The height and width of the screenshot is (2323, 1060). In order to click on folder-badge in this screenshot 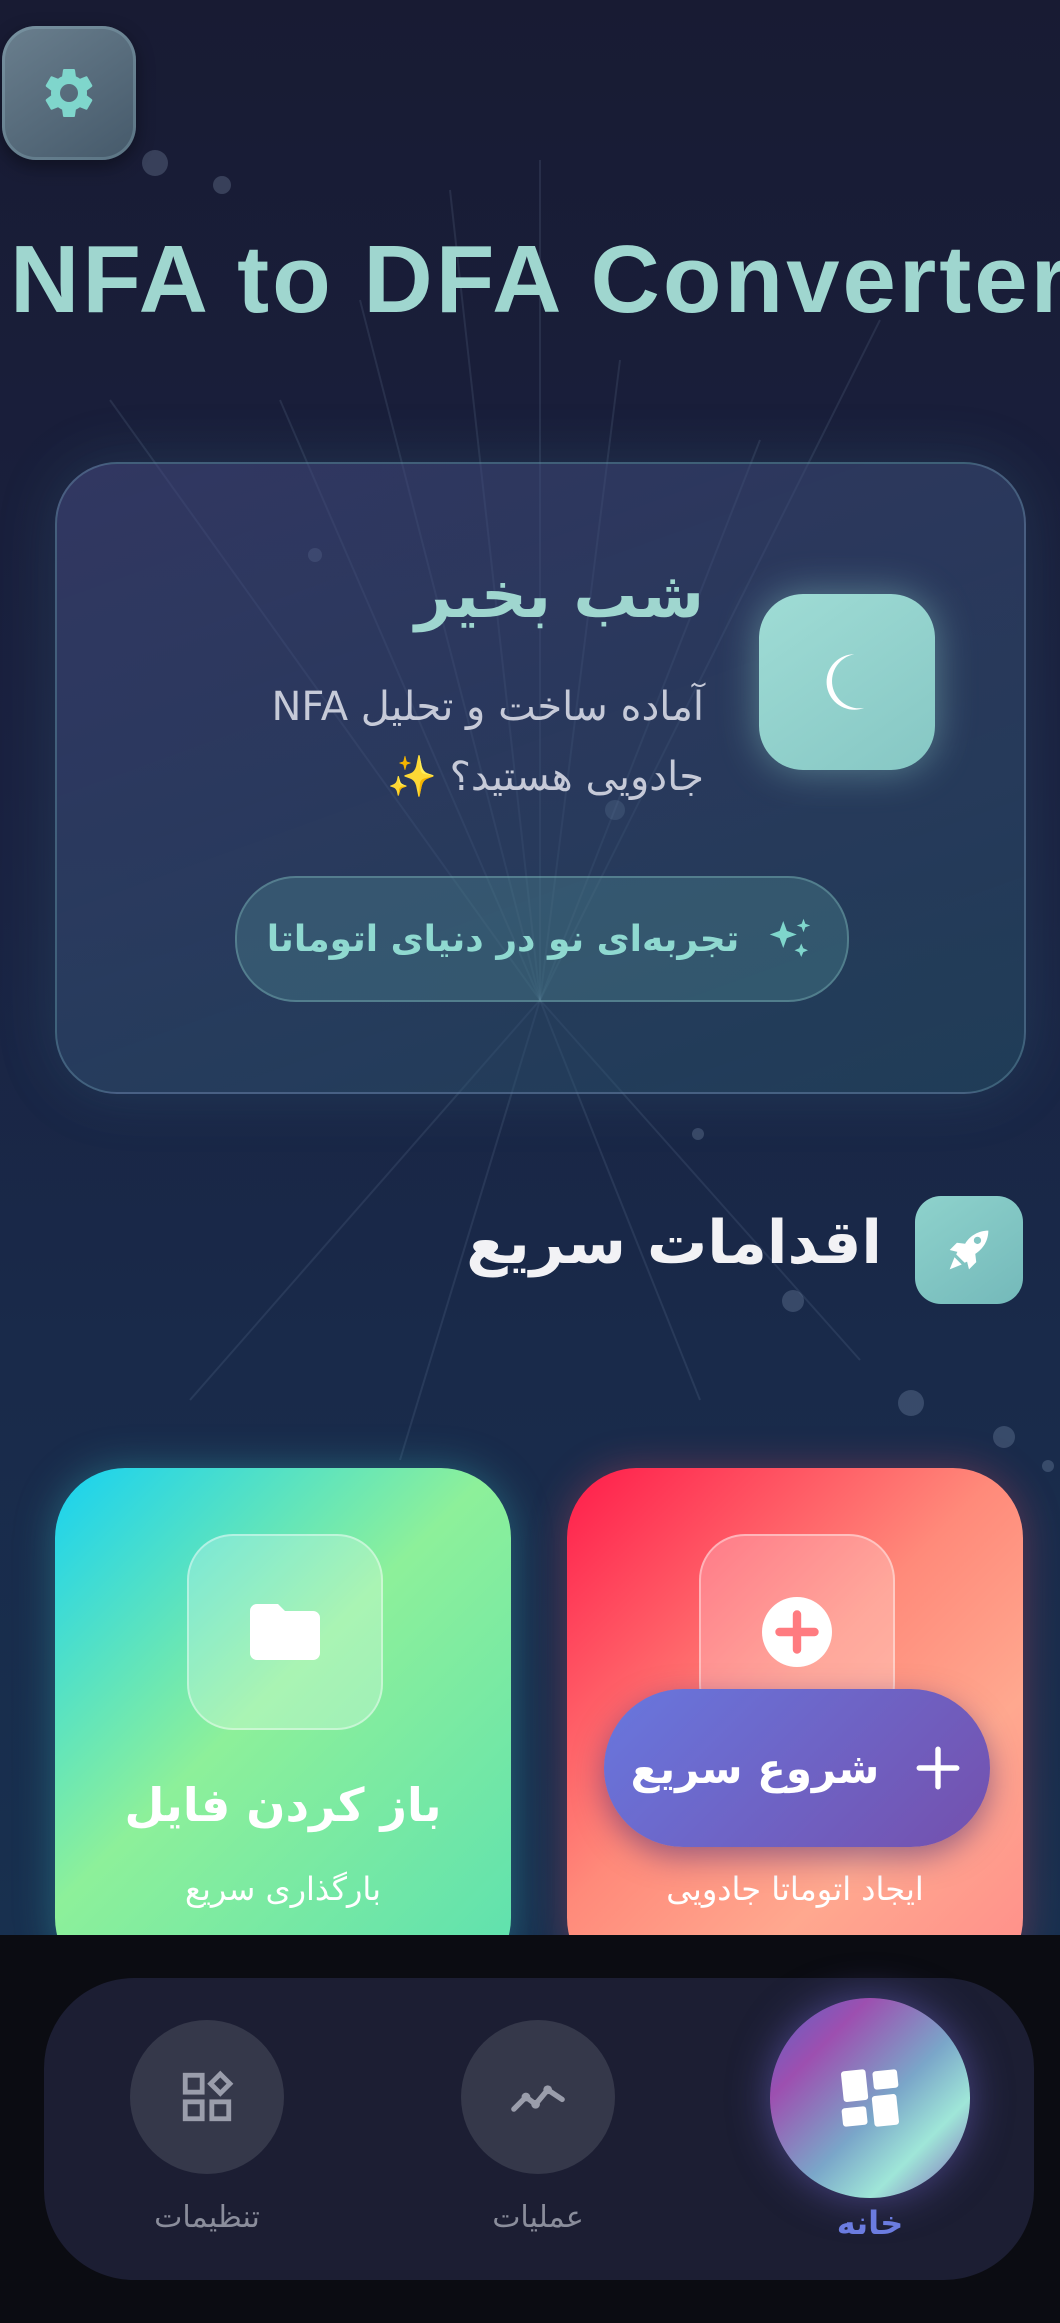, I will do `click(285, 1632)`.